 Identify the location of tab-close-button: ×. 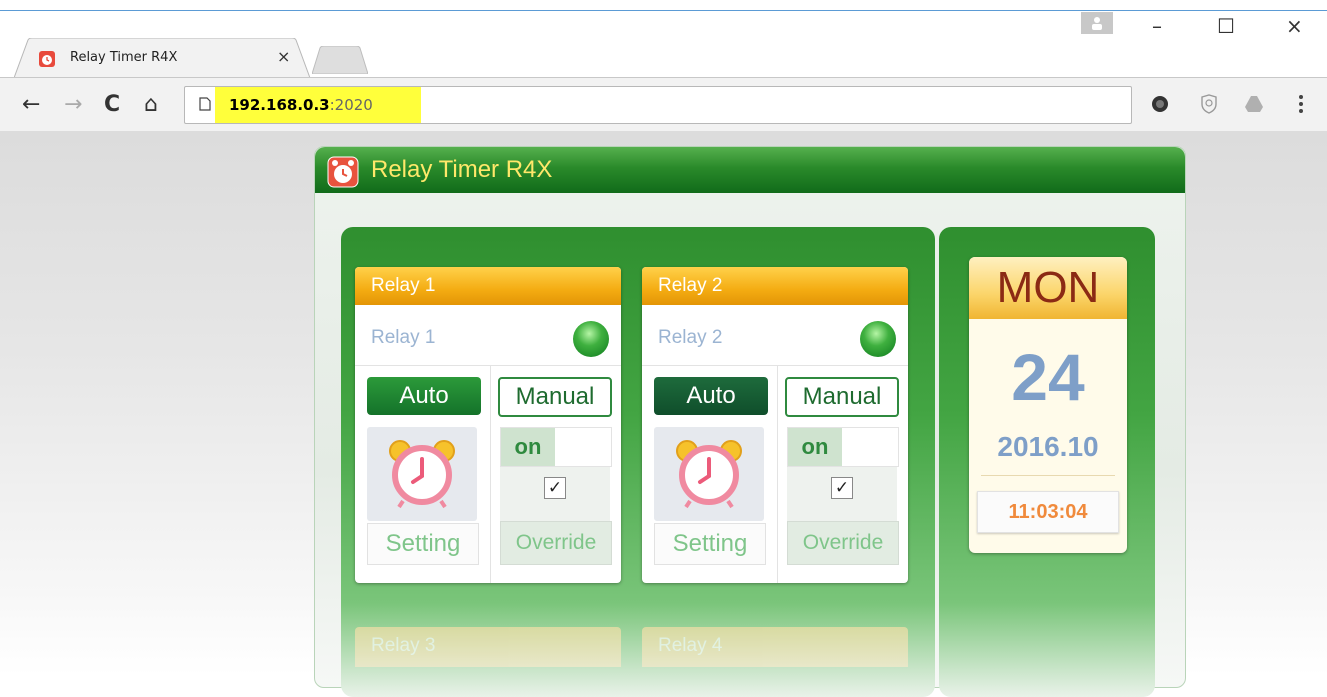
(283, 56).